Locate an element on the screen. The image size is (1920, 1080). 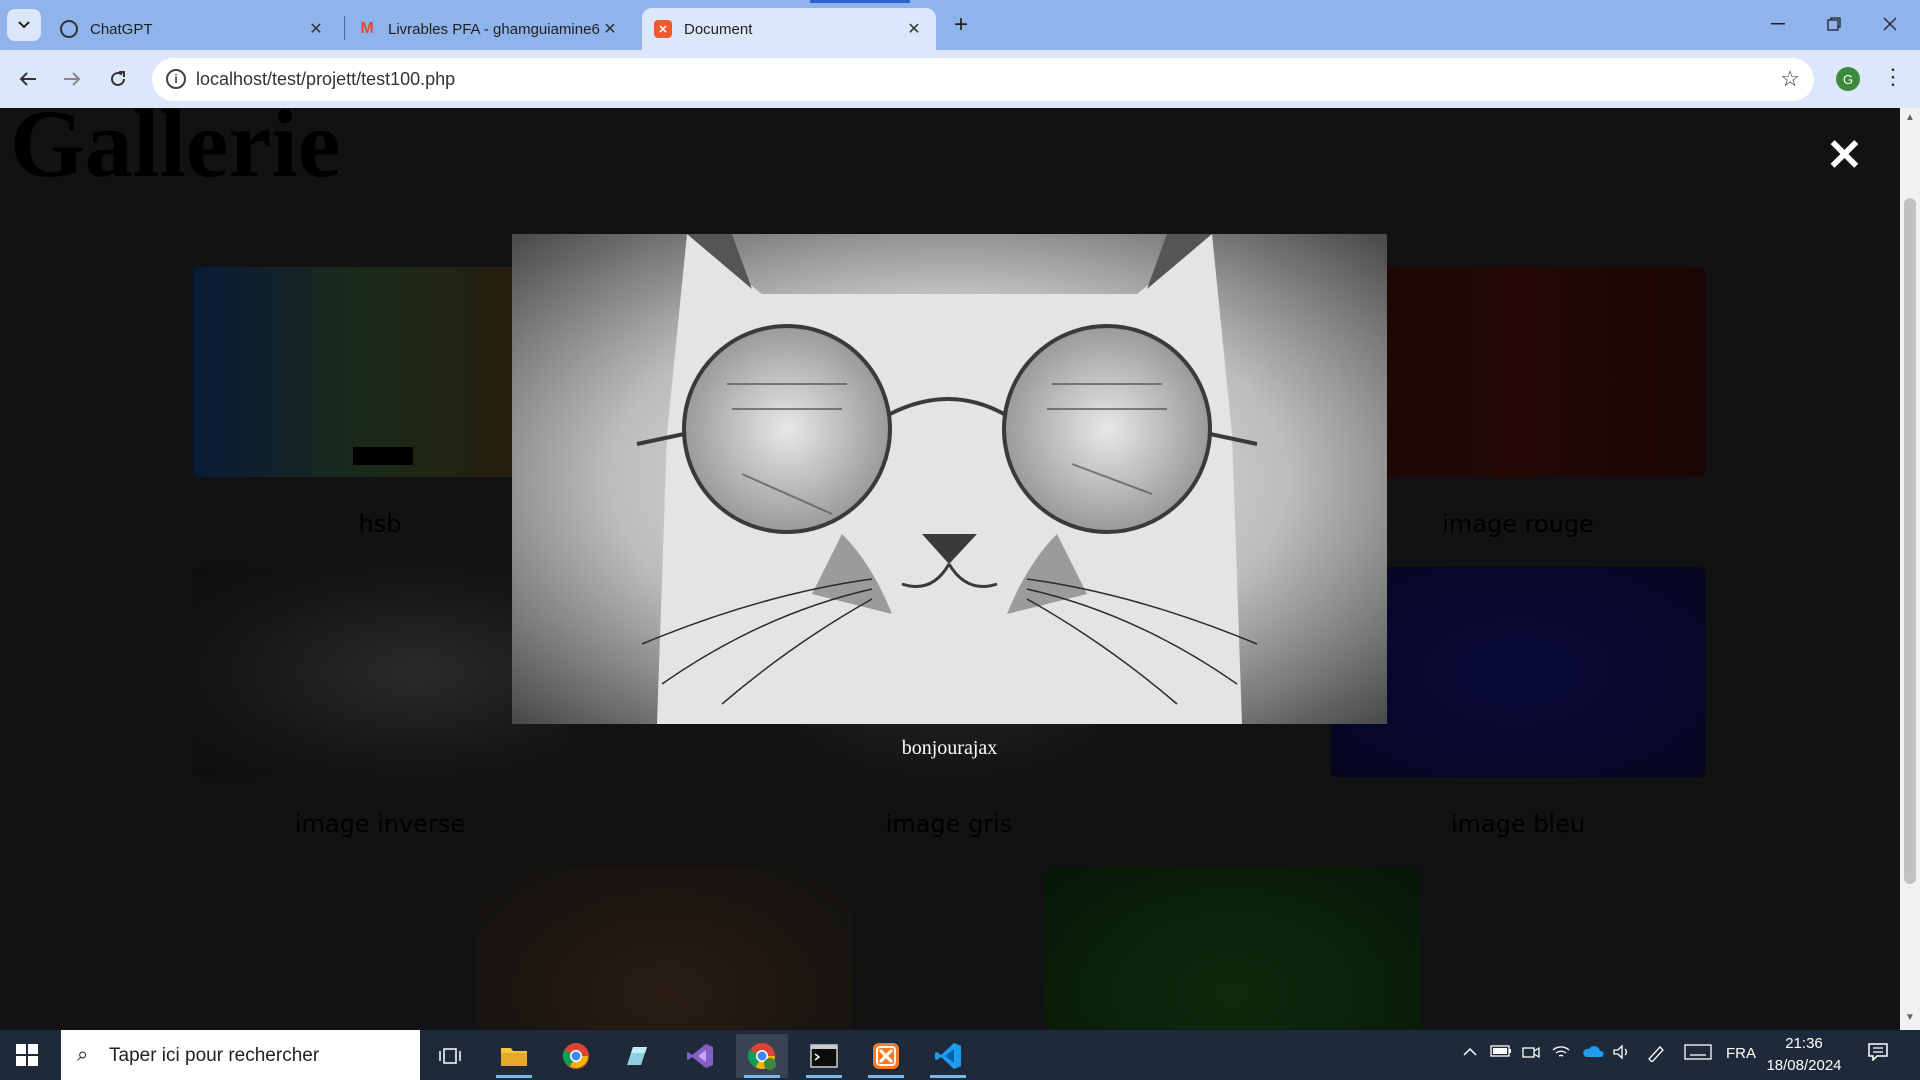
arrow-right-icon is located at coordinates (72, 79).